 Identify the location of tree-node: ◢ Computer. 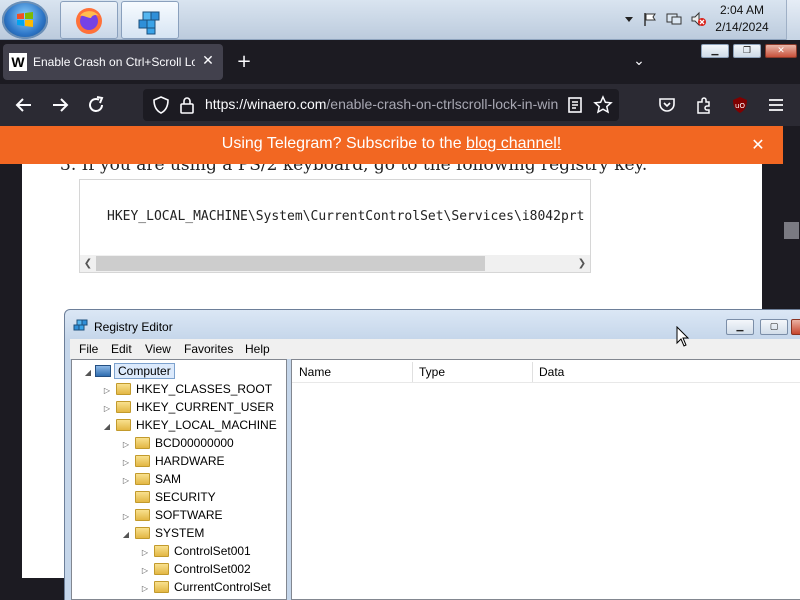
(129, 371).